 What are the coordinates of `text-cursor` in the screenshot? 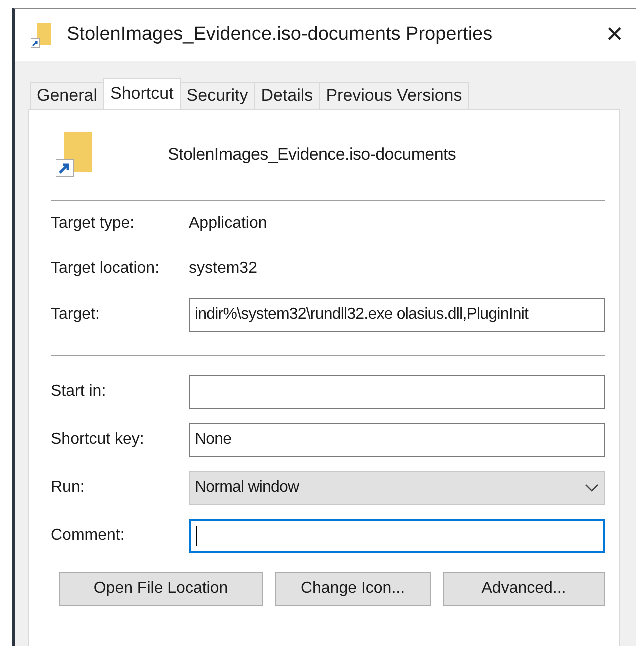 It's located at (196, 536).